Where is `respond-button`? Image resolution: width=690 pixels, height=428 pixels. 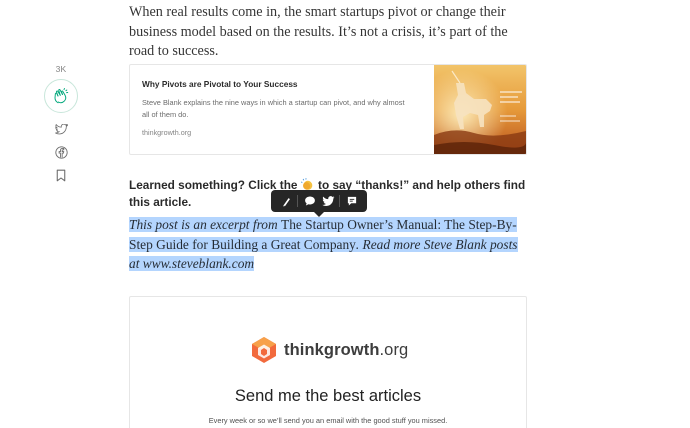 respond-button is located at coordinates (310, 201).